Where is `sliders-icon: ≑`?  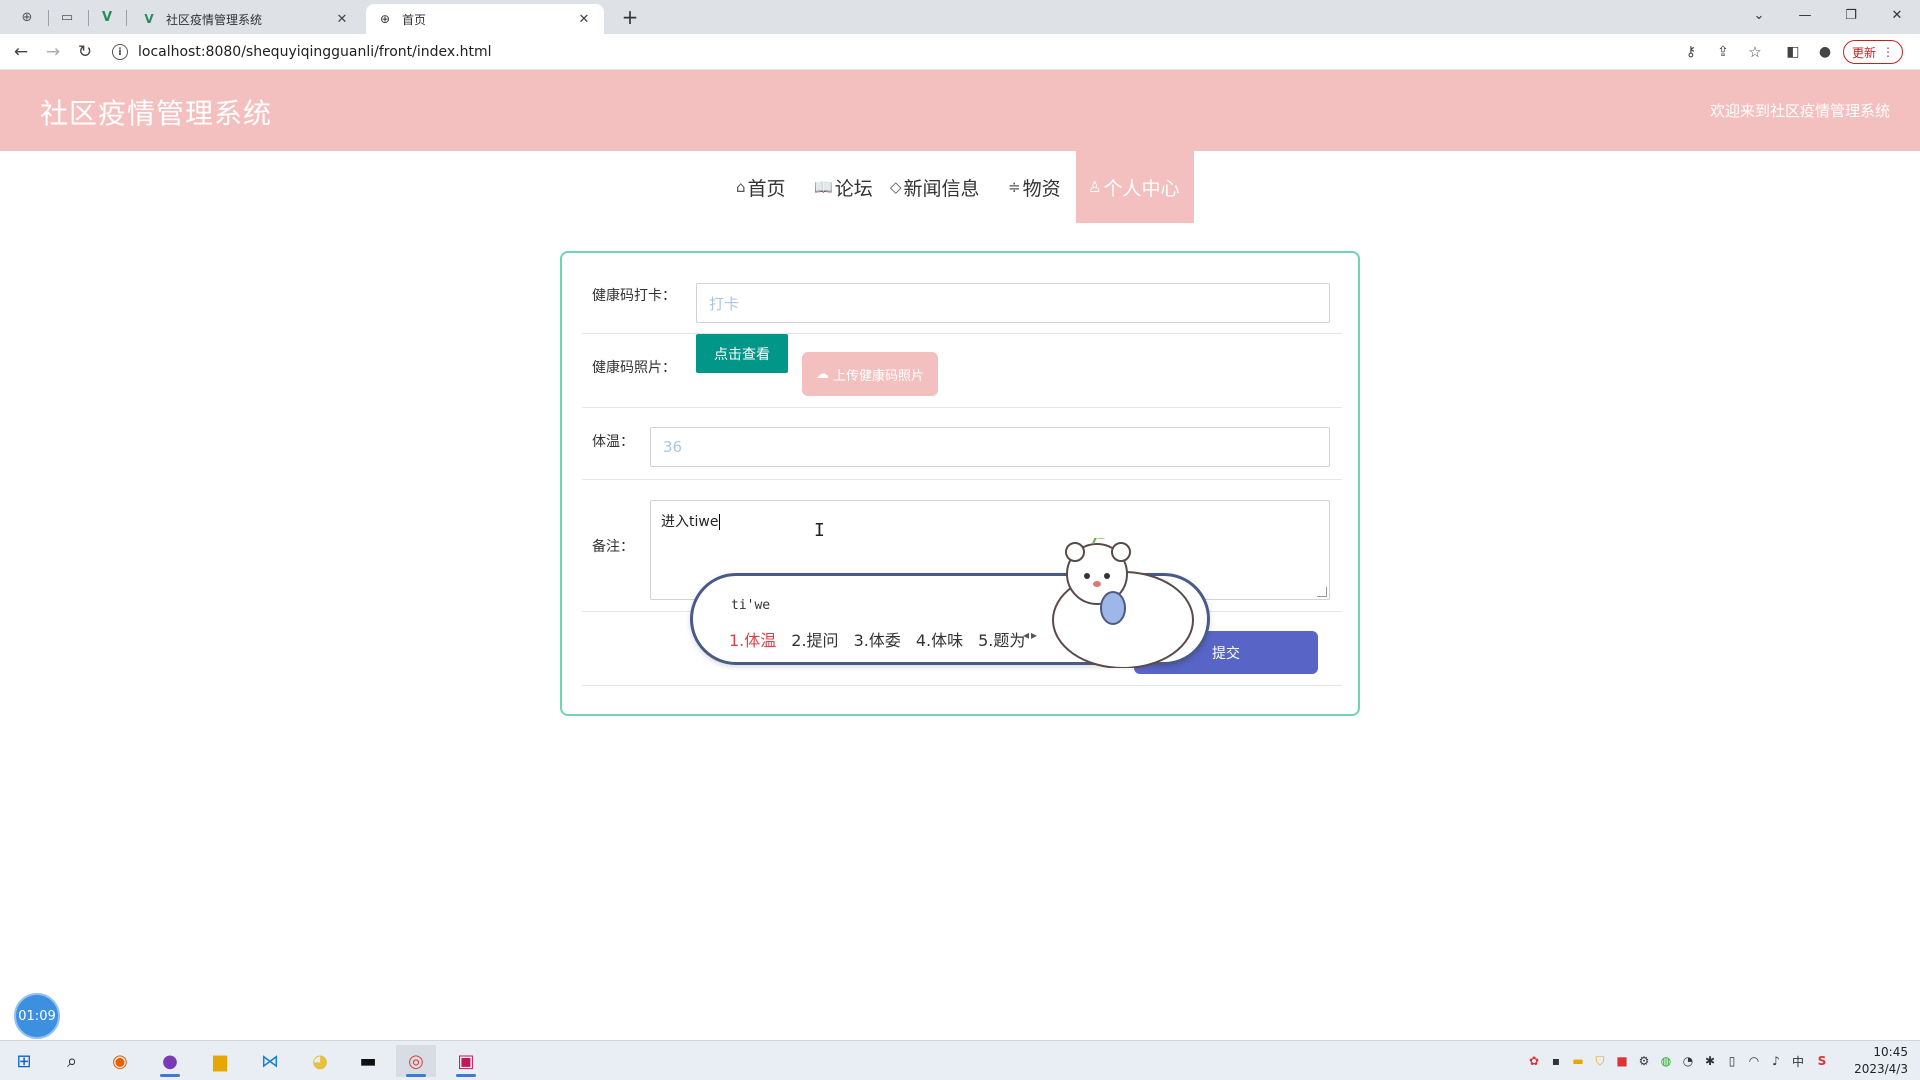 sliders-icon: ≑ is located at coordinates (1014, 187).